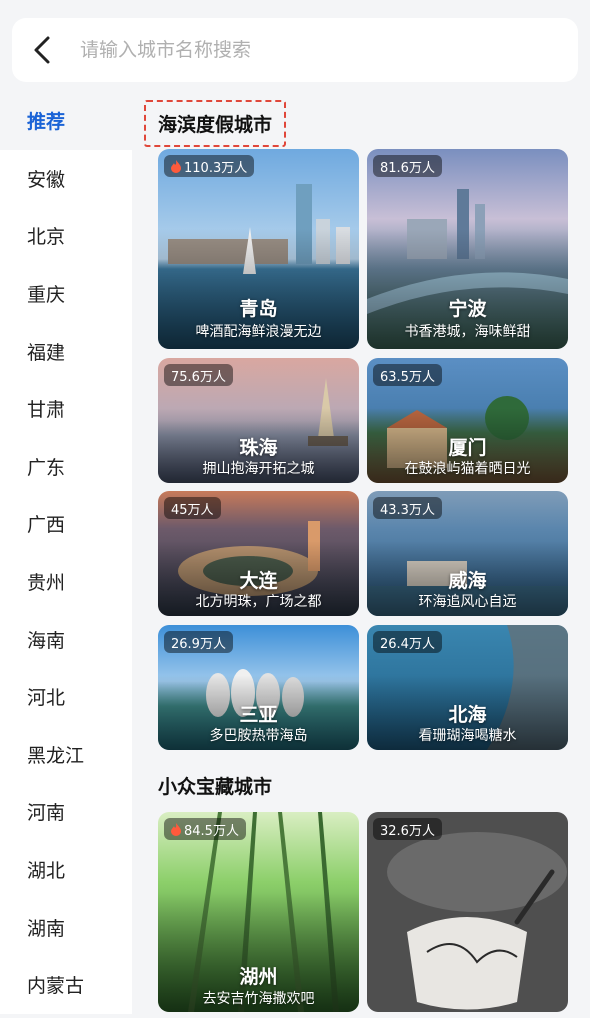 The height and width of the screenshot is (1018, 590). I want to click on city-search-input, so click(329, 50).